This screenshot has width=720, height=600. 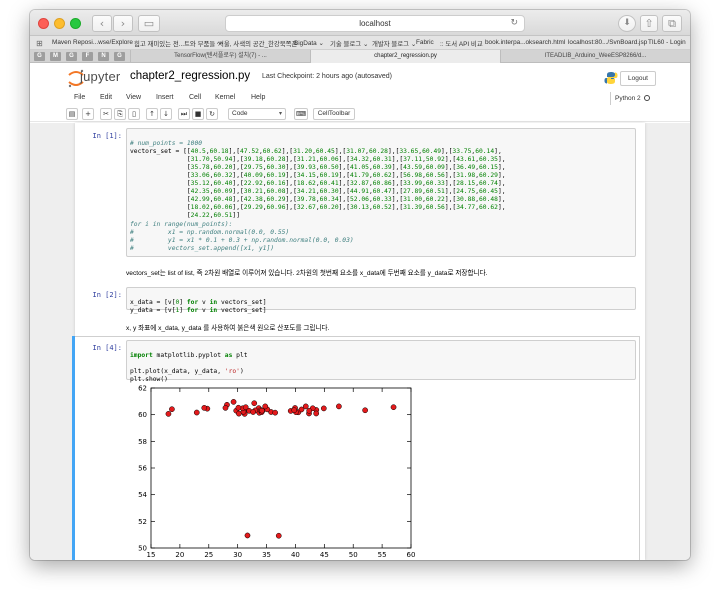 I want to click on notebook-name: chapter2_regression.py, so click(x=190, y=76).